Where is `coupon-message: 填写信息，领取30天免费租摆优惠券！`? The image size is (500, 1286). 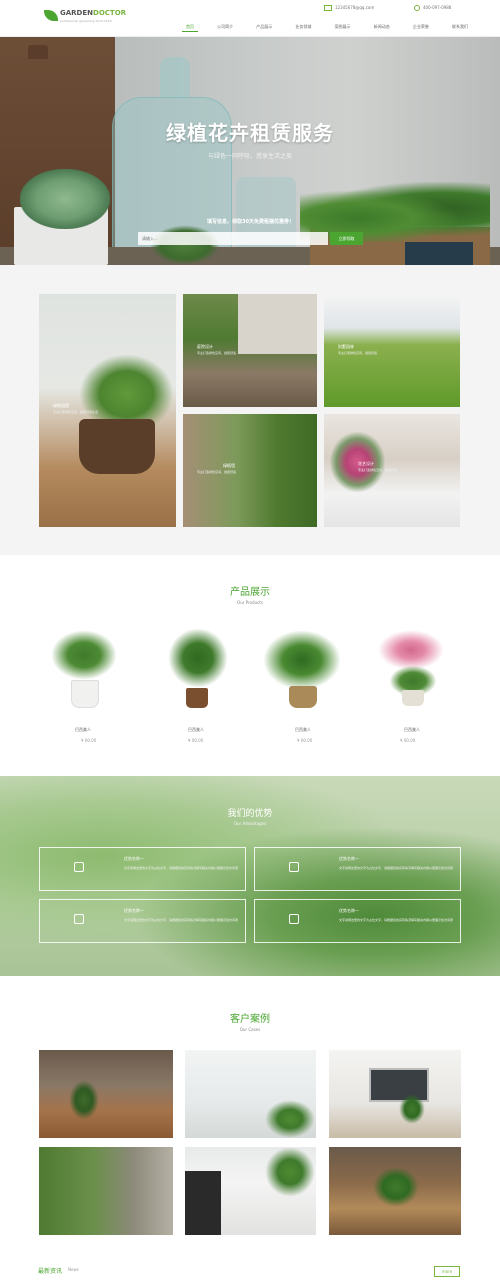 coupon-message: 填写信息，领取30天免费租摆优惠券！ is located at coordinates (250, 222).